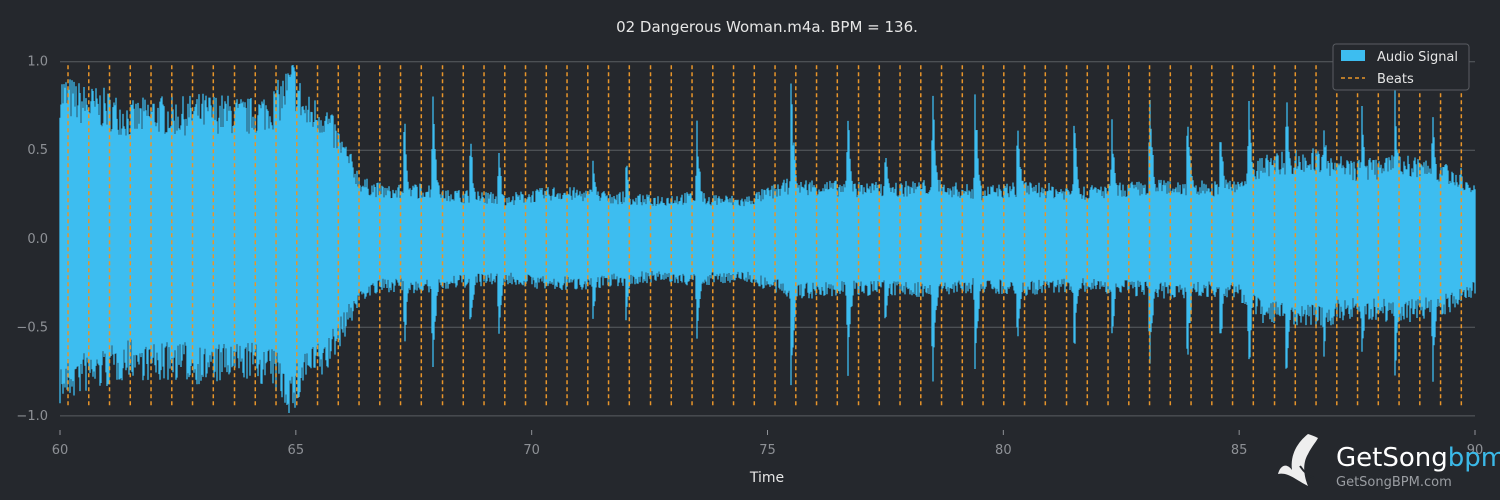 This screenshot has width=1500, height=500. Describe the element at coordinates (1353, 55) in the screenshot. I see `legend-swatch-audio-signal` at that location.